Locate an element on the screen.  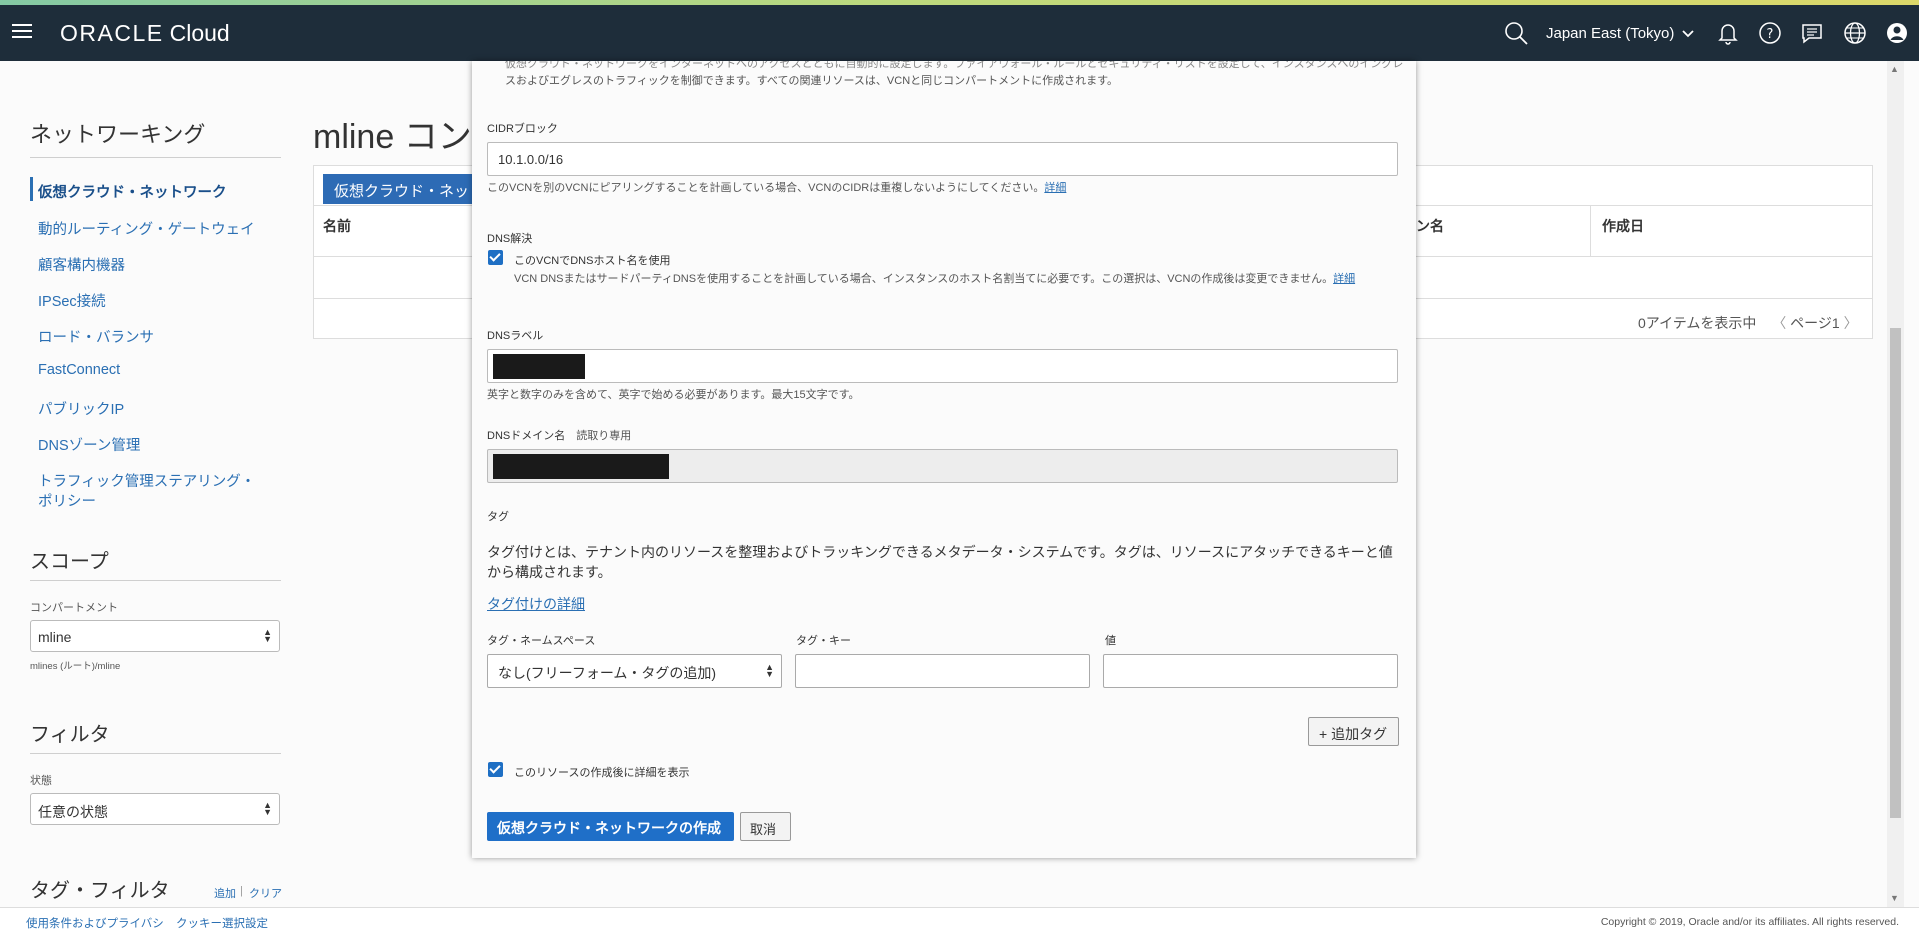
dns-domain-label-text: DNSドメイン名 is located at coordinates (526, 436).